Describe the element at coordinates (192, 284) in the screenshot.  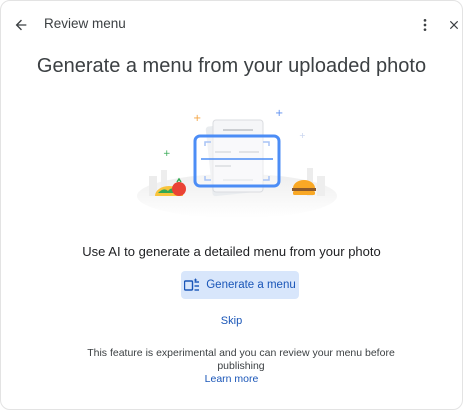
I see `generate-menu-icon` at that location.